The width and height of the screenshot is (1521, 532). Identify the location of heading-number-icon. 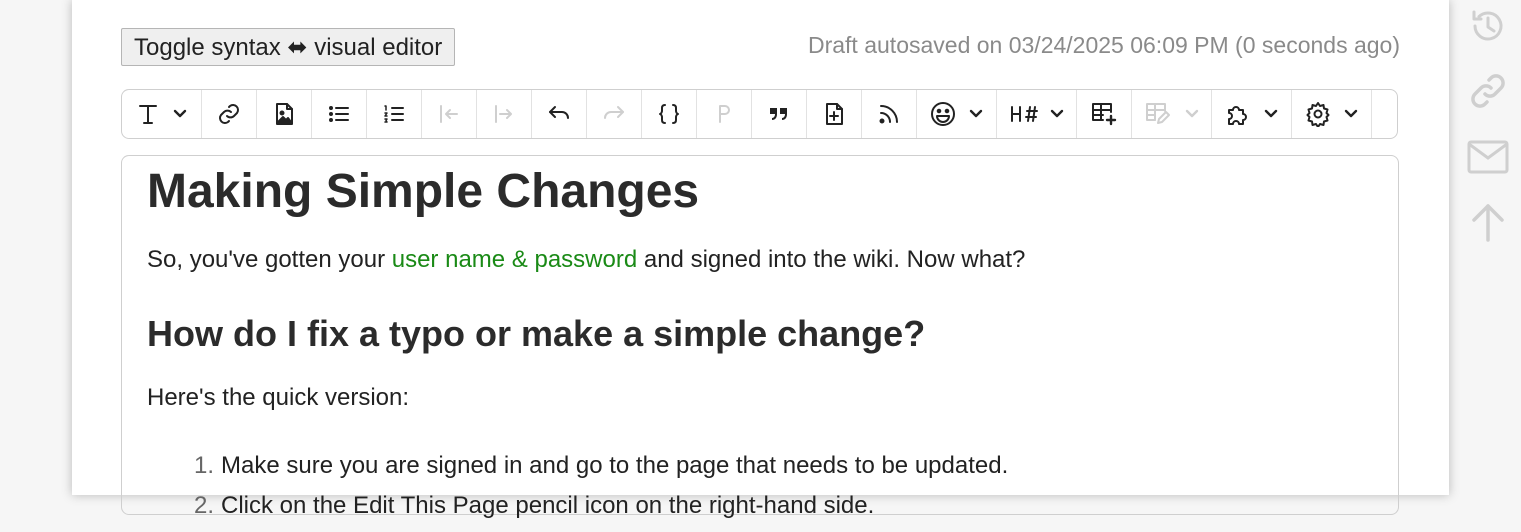
(1024, 114).